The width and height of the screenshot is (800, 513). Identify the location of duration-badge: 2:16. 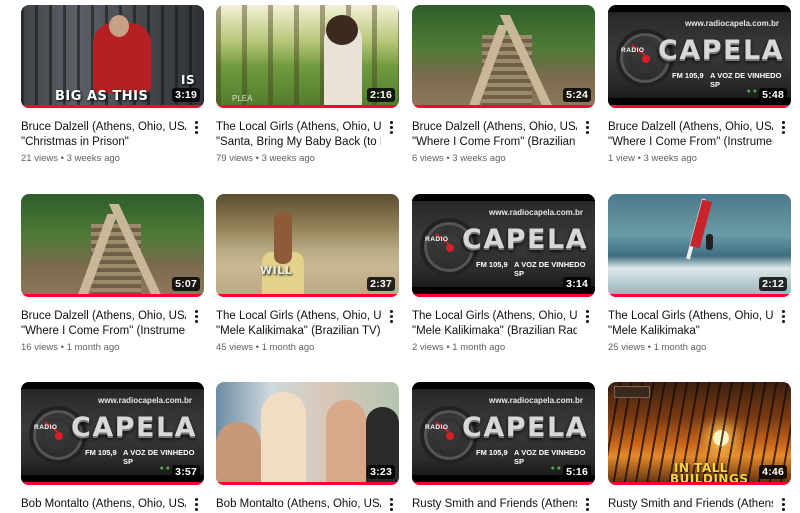
(381, 95).